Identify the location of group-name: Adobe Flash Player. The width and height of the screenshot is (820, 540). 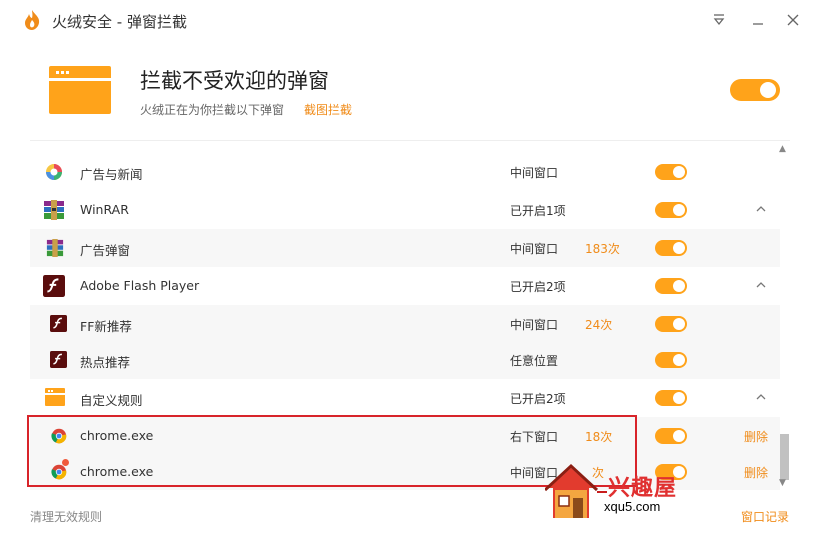
(140, 285).